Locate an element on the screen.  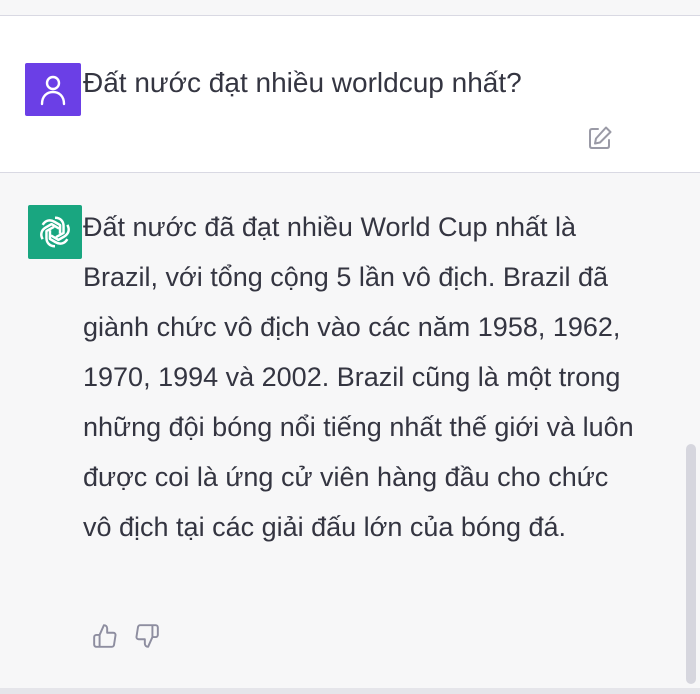
openai-logo-icon is located at coordinates (55, 232).